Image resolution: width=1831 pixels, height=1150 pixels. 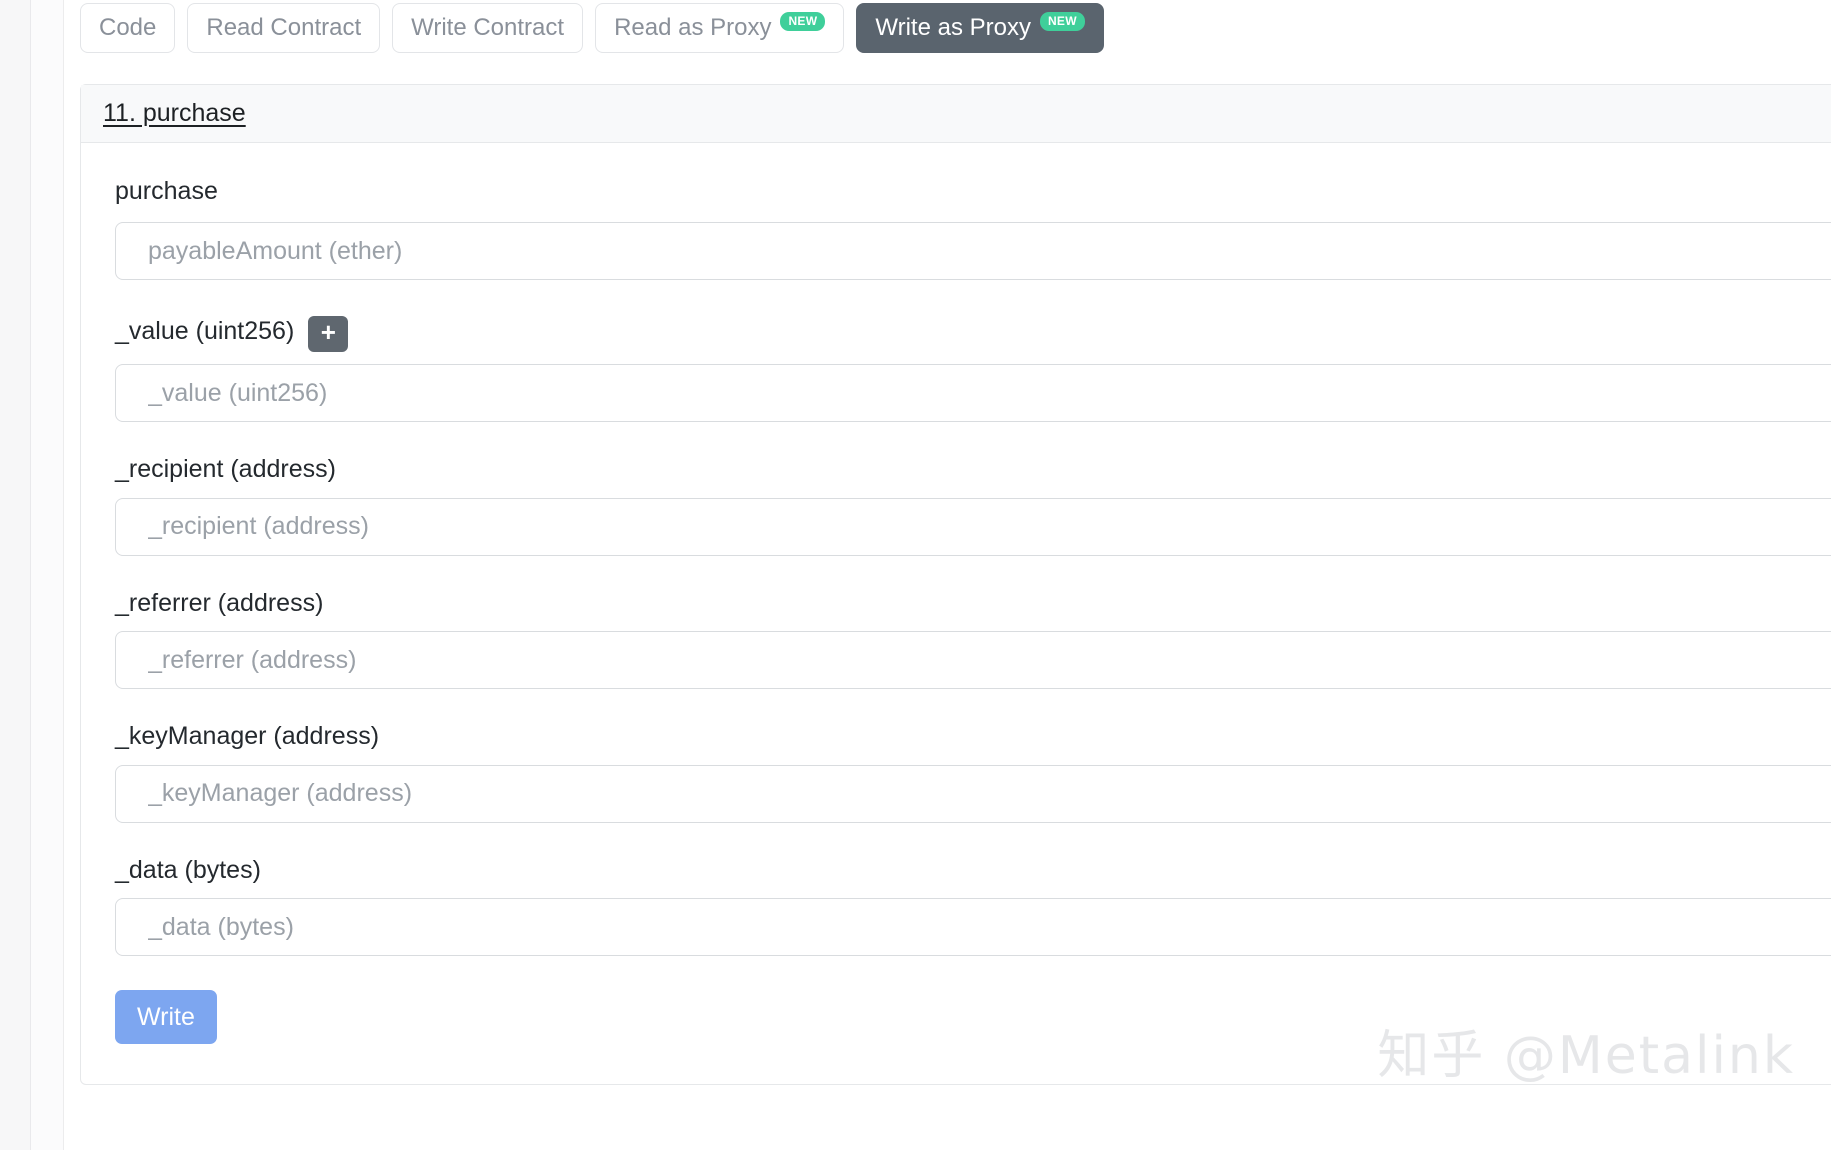 What do you see at coordinates (973, 333) in the screenshot?
I see `field-label-value: _value (uint256) +` at bounding box center [973, 333].